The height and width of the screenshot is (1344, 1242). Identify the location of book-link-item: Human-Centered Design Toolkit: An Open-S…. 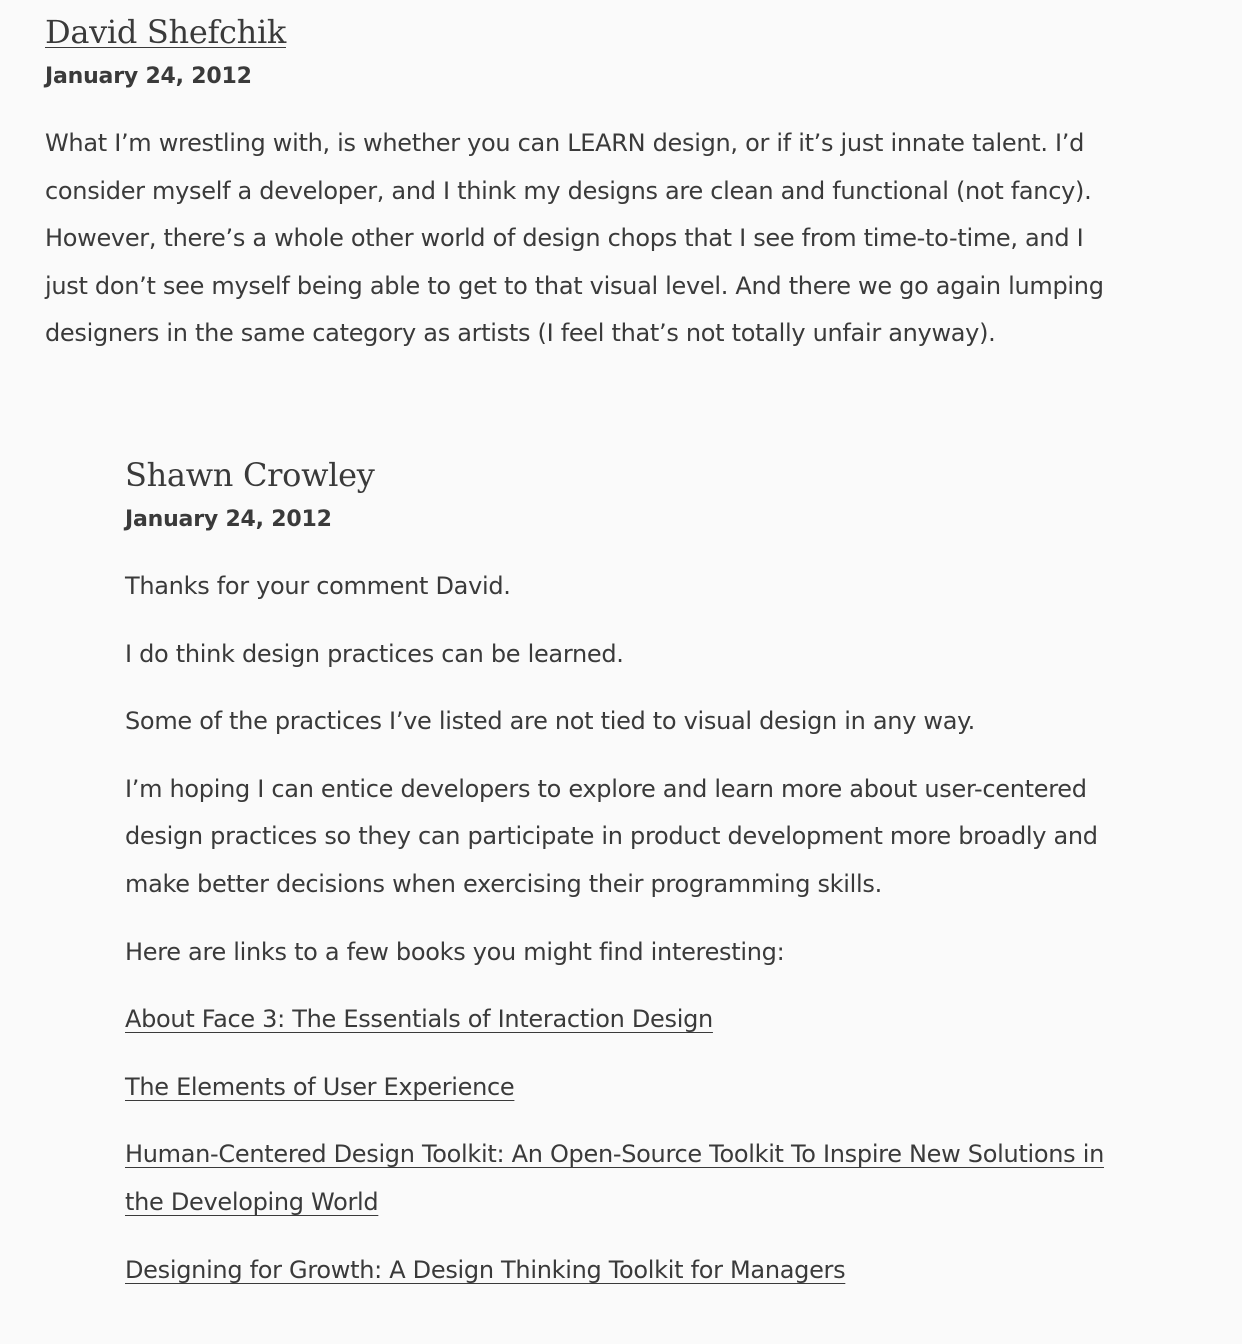
(620, 1178).